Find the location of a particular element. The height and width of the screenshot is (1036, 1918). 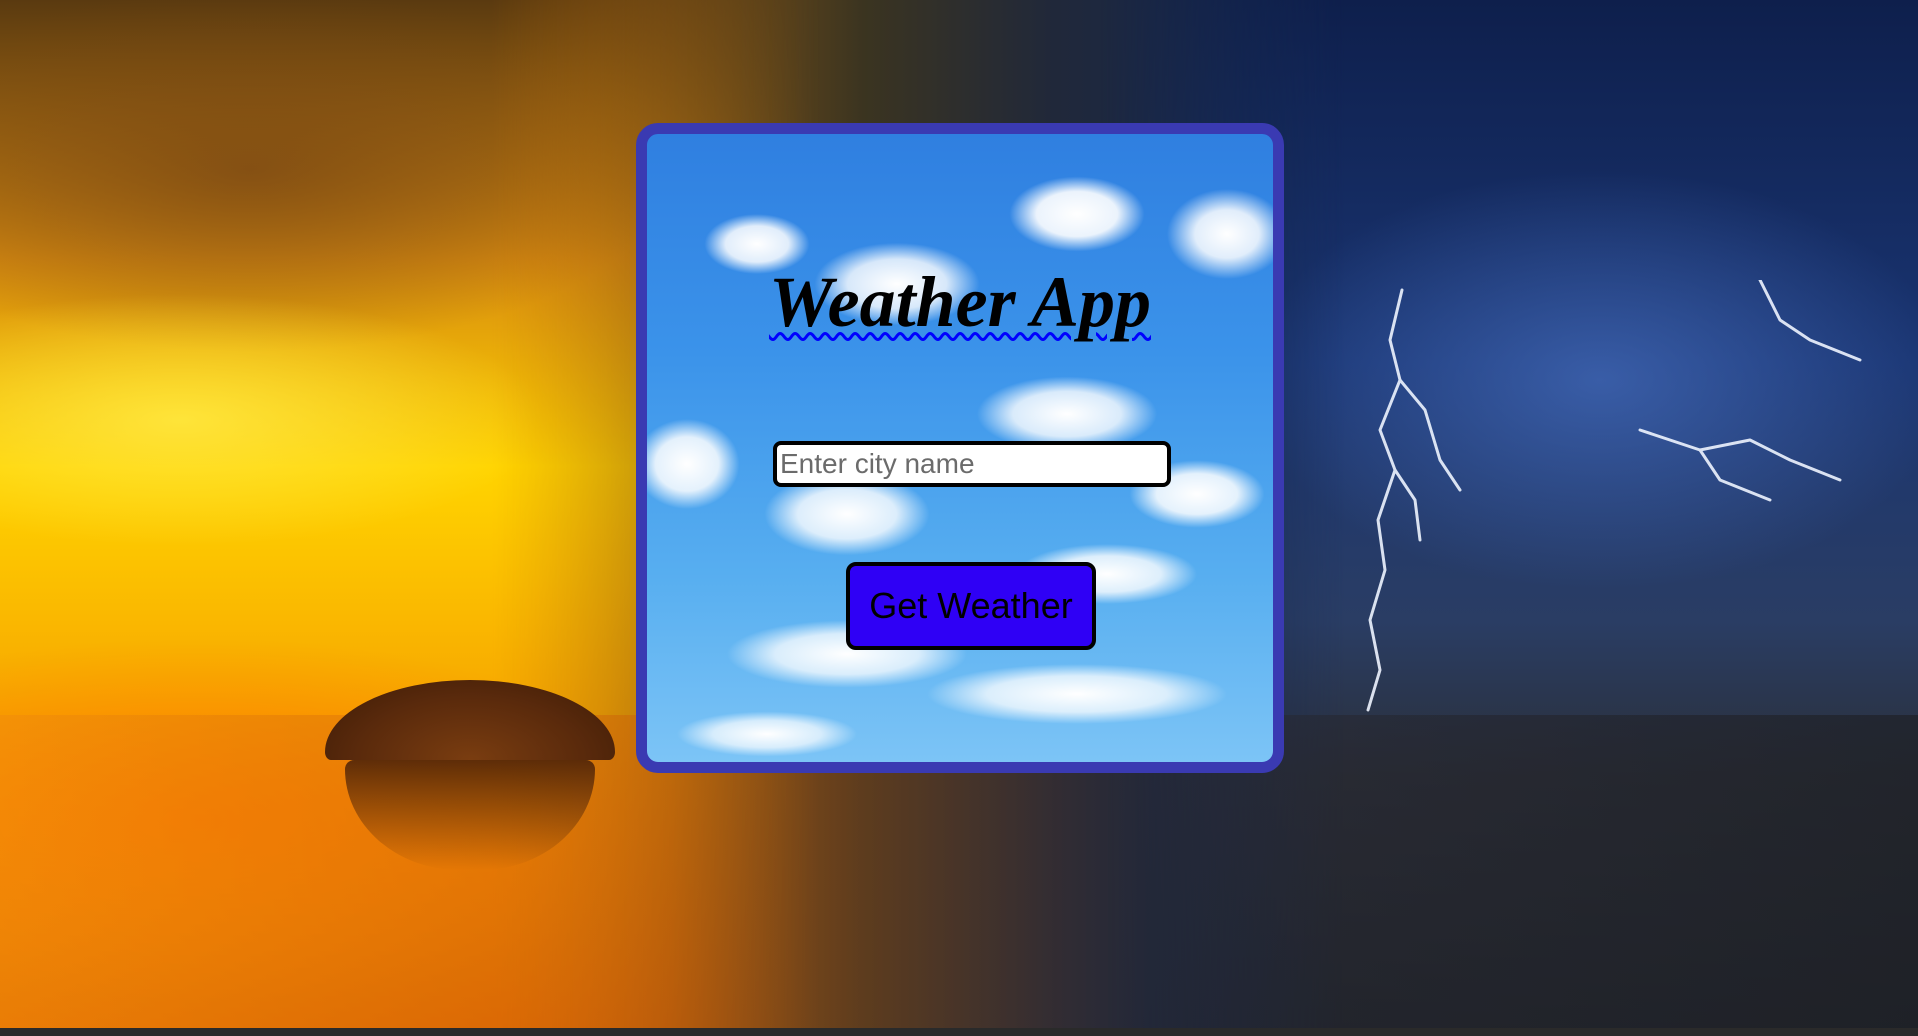

app-title-text: Weather App is located at coordinates (959, 302).